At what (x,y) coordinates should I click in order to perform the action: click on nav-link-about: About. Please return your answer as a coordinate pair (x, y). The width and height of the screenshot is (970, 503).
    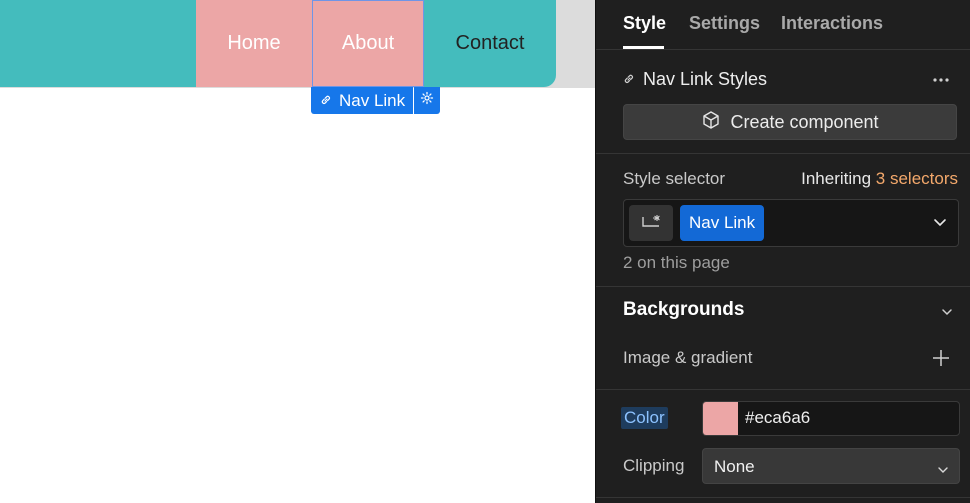
    Looking at the image, I should click on (368, 43).